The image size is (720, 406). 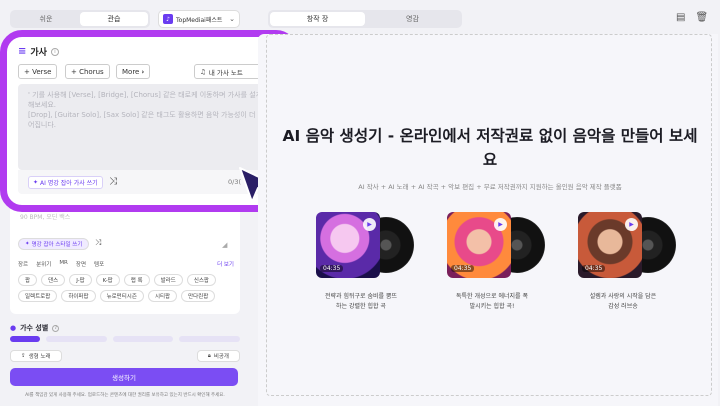 What do you see at coordinates (38, 71) in the screenshot?
I see `add-verse-button: + Verse` at bounding box center [38, 71].